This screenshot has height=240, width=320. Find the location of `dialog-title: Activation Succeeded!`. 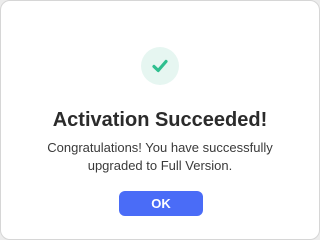

dialog-title: Activation Succeeded! is located at coordinates (160, 120).